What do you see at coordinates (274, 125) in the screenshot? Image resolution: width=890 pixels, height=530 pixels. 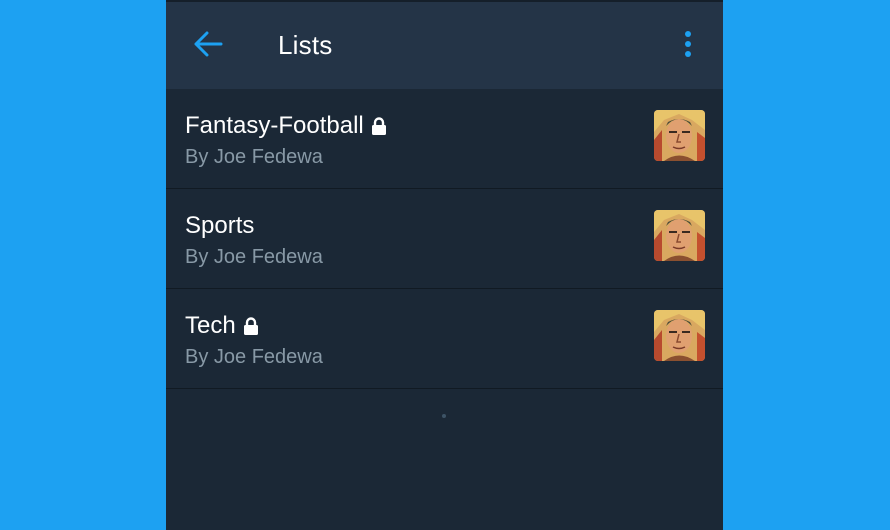 I see `list-name: Fantasy-Football` at bounding box center [274, 125].